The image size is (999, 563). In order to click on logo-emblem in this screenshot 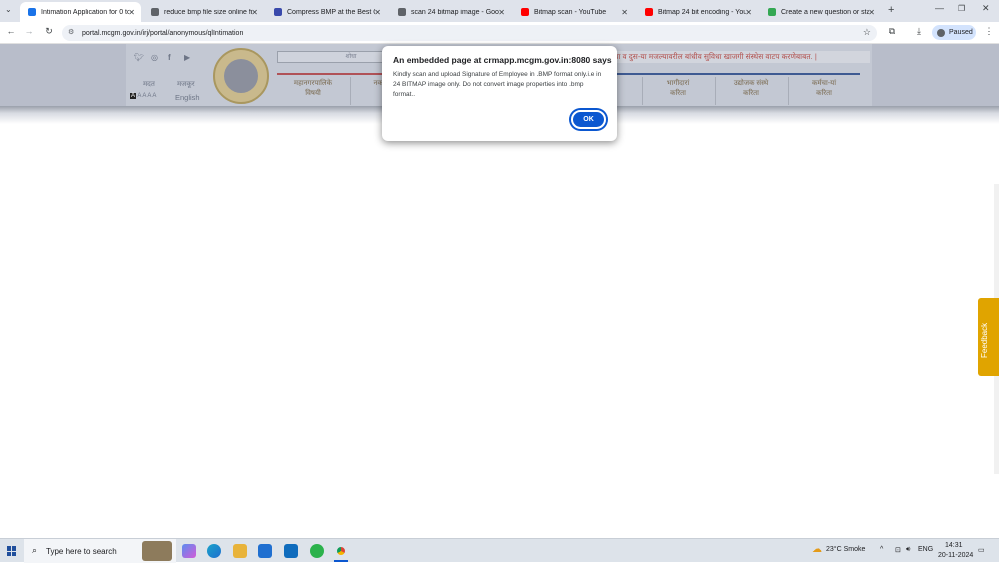, I will do `click(241, 76)`.